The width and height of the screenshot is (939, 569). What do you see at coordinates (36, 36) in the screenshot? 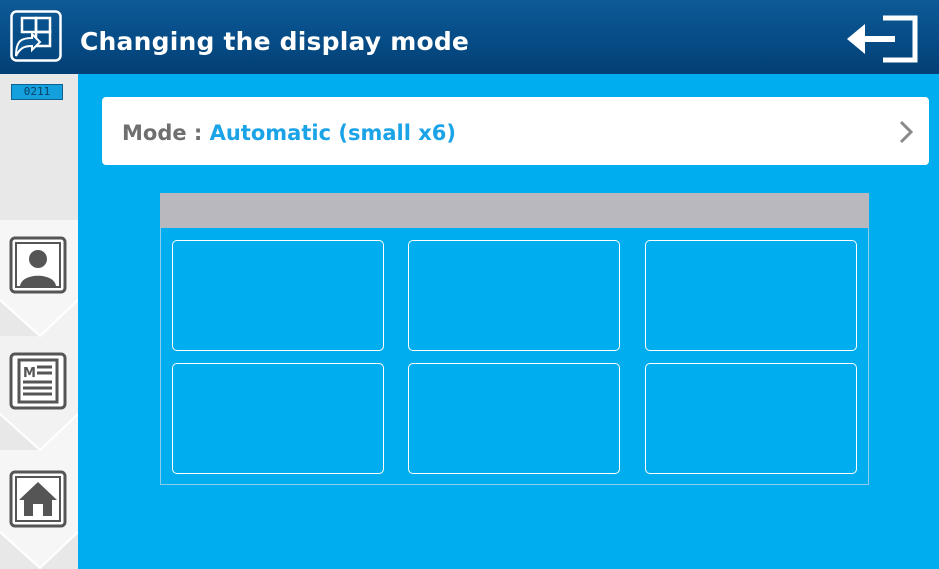
I see `display-layout-icon` at bounding box center [36, 36].